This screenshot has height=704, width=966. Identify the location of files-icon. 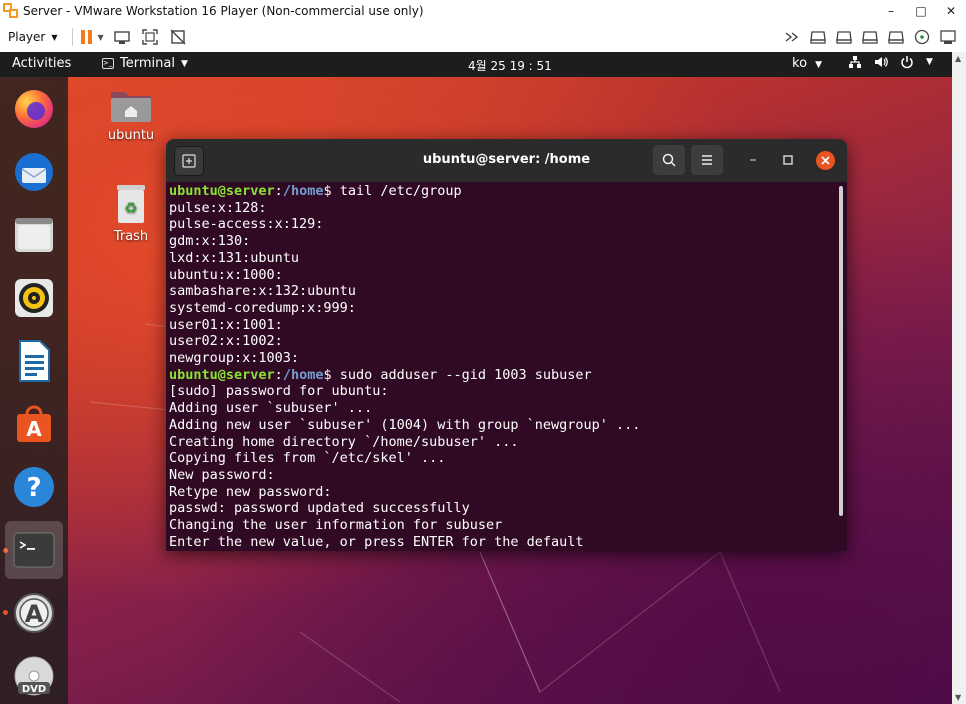
(34, 235).